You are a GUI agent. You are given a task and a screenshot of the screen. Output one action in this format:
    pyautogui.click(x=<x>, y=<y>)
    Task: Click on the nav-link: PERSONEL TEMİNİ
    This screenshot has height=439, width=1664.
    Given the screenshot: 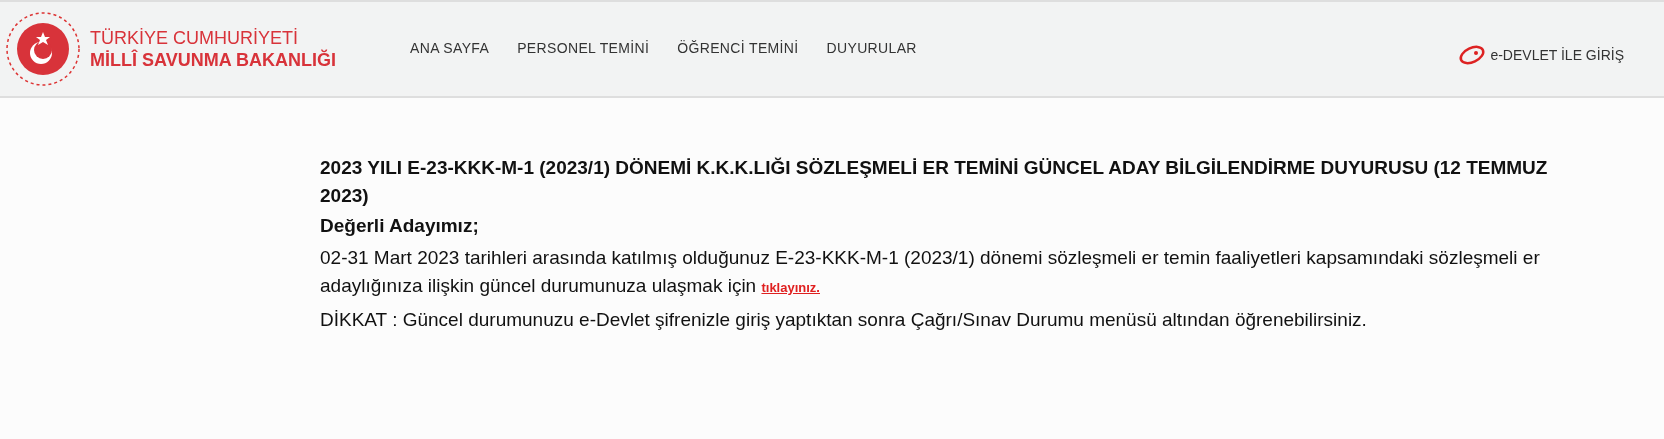 What is the action you would take?
    pyautogui.click(x=583, y=48)
    